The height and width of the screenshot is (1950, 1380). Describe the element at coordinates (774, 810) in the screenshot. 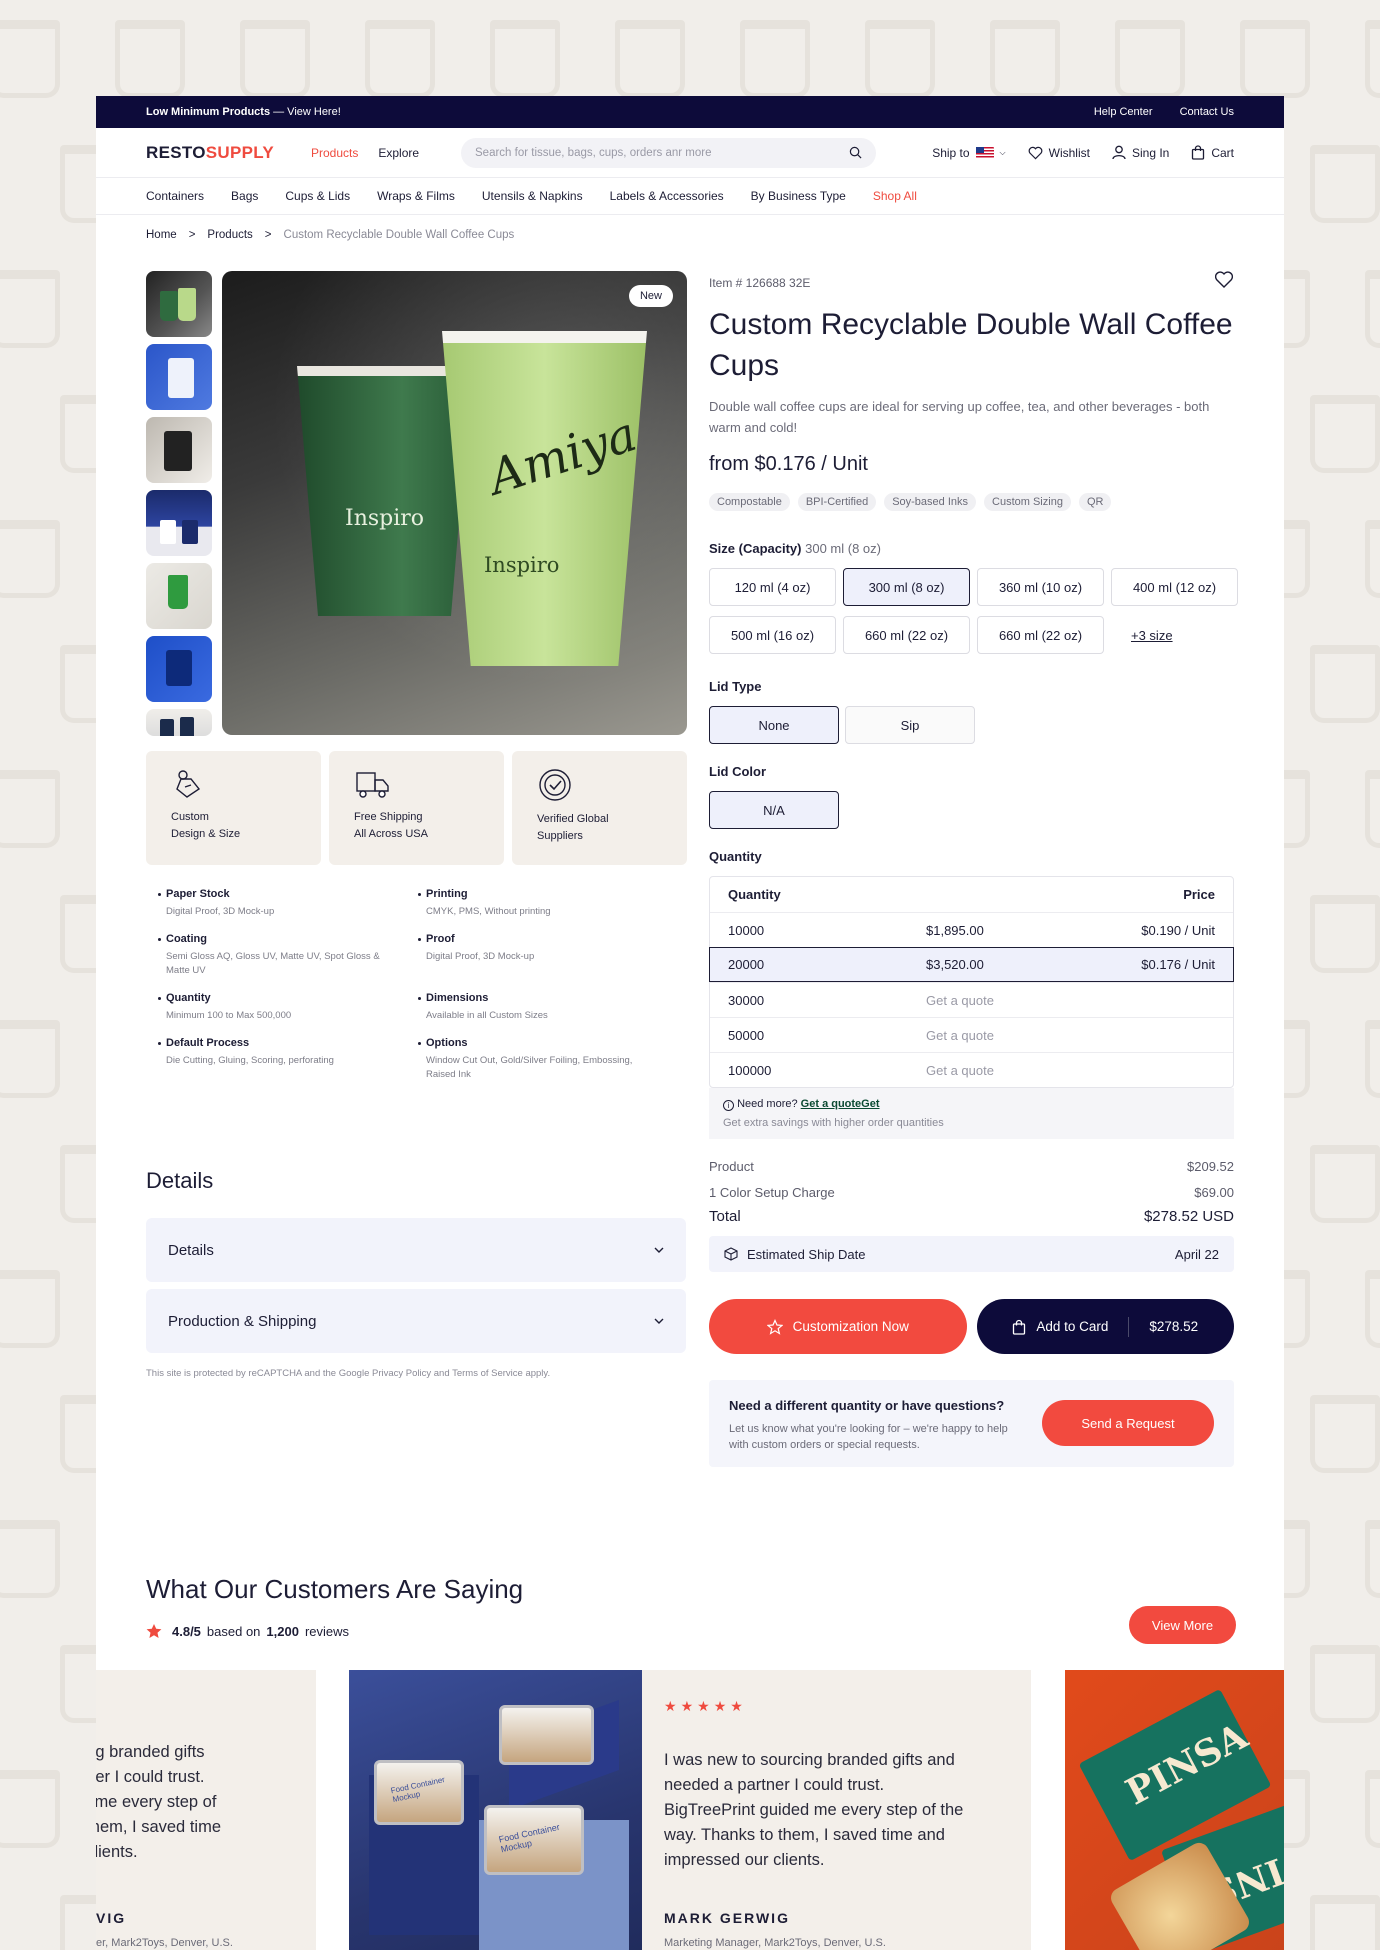

I see `lid-color-na: N/A` at that location.